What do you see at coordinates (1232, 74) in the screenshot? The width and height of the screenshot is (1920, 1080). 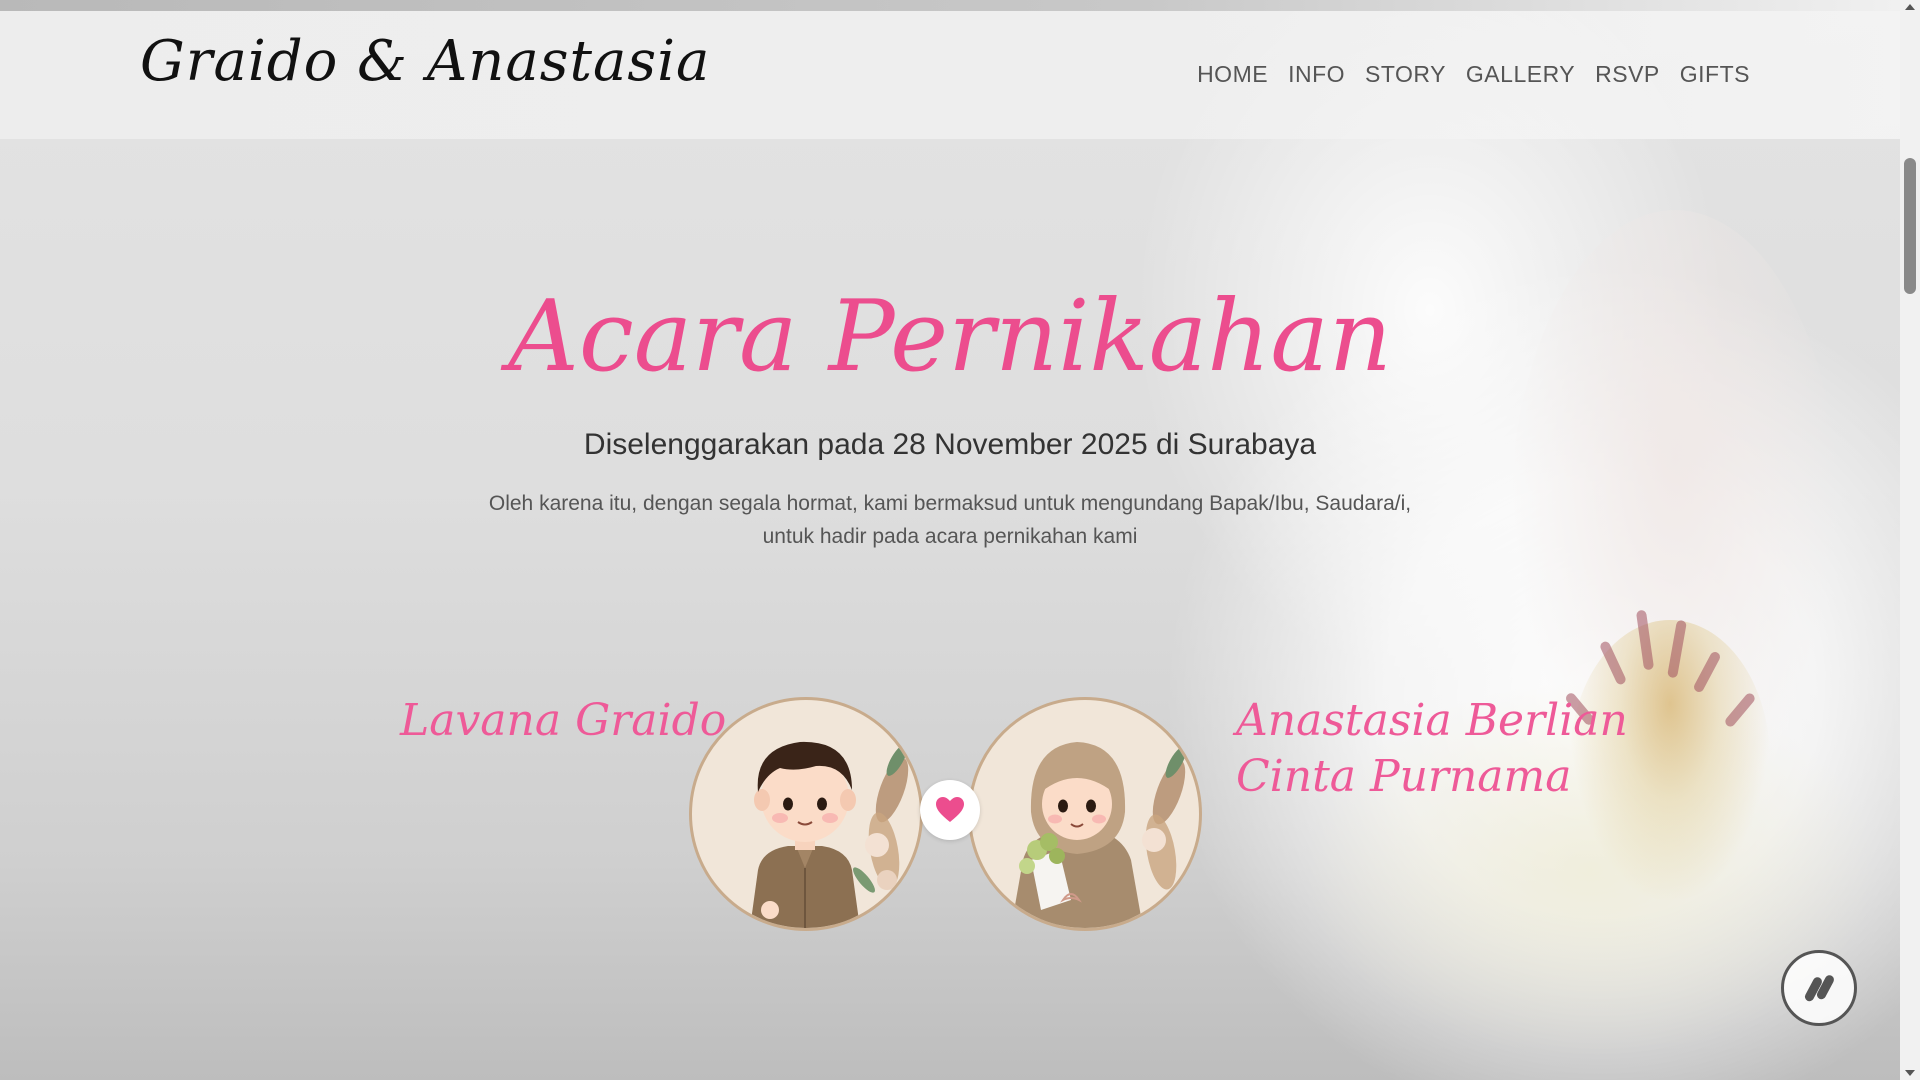 I see `nav-item-home: HOME` at bounding box center [1232, 74].